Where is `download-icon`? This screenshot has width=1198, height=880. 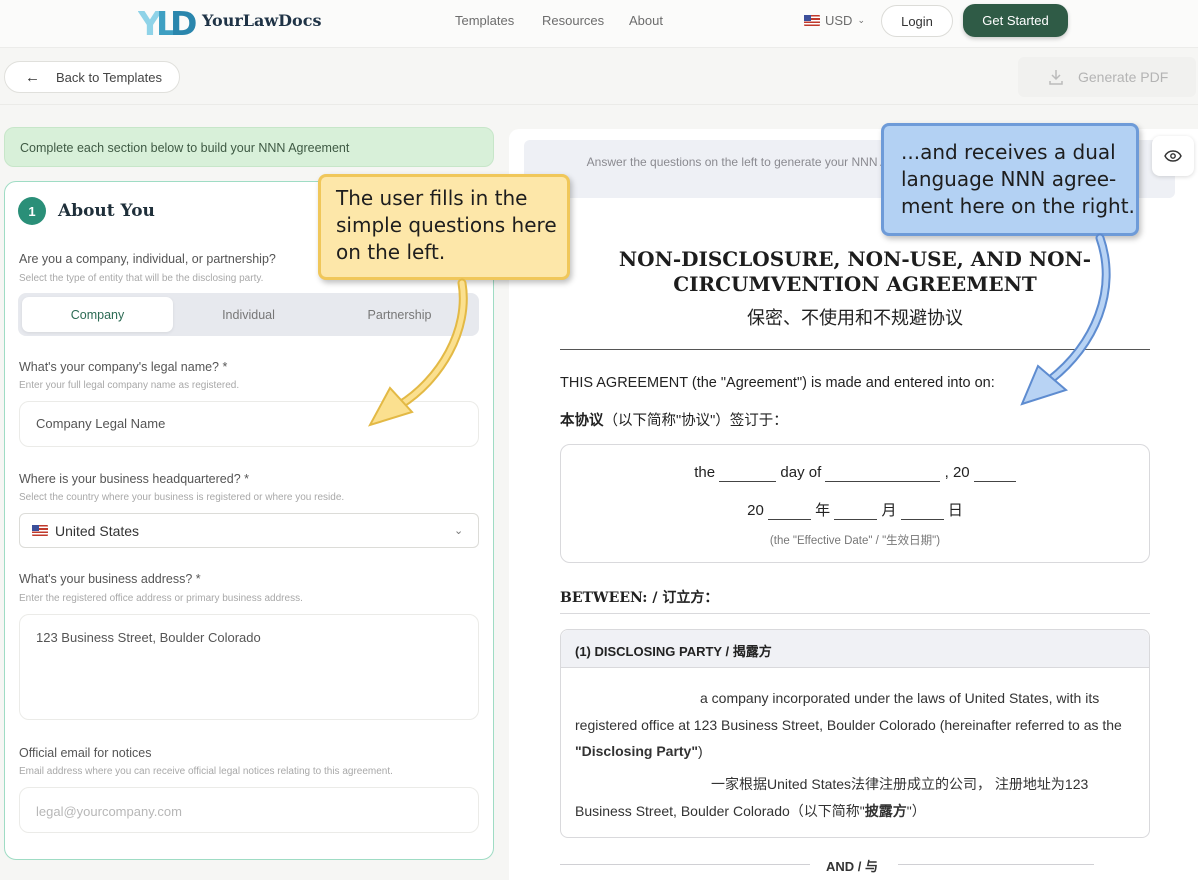
download-icon is located at coordinates (1056, 77).